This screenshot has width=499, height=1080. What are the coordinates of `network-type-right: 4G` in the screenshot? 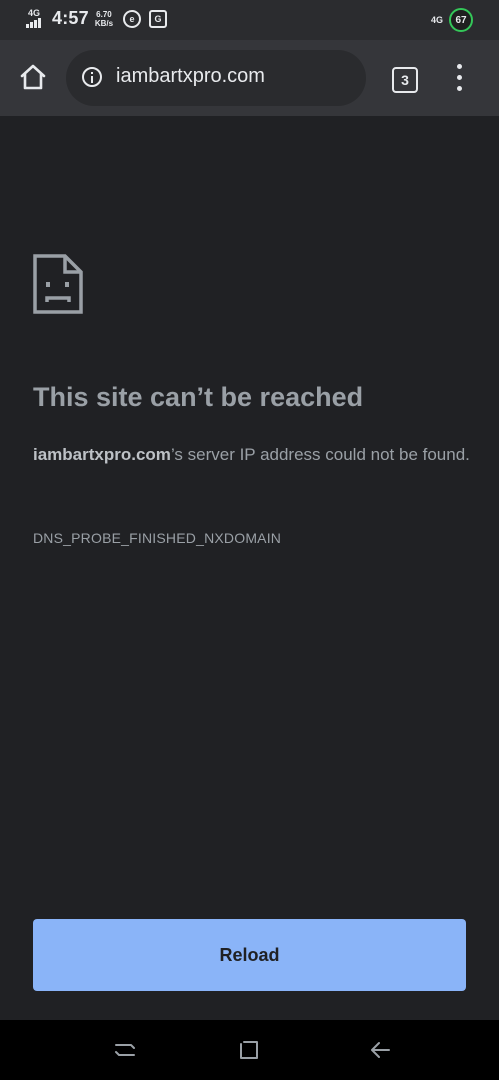 It's located at (436, 19).